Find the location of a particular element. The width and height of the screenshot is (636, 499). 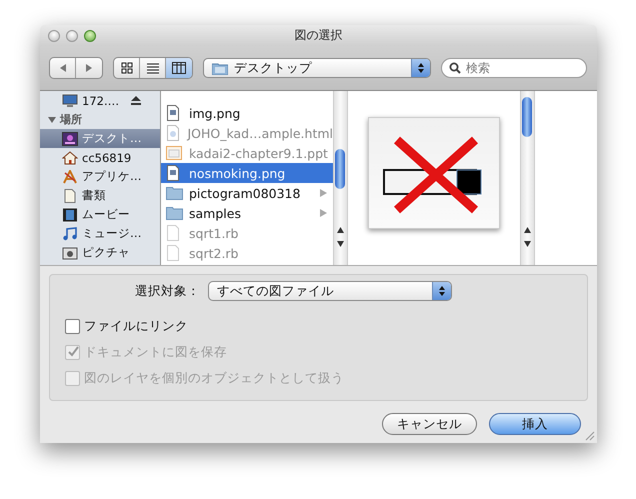

close-button is located at coordinates (54, 36).